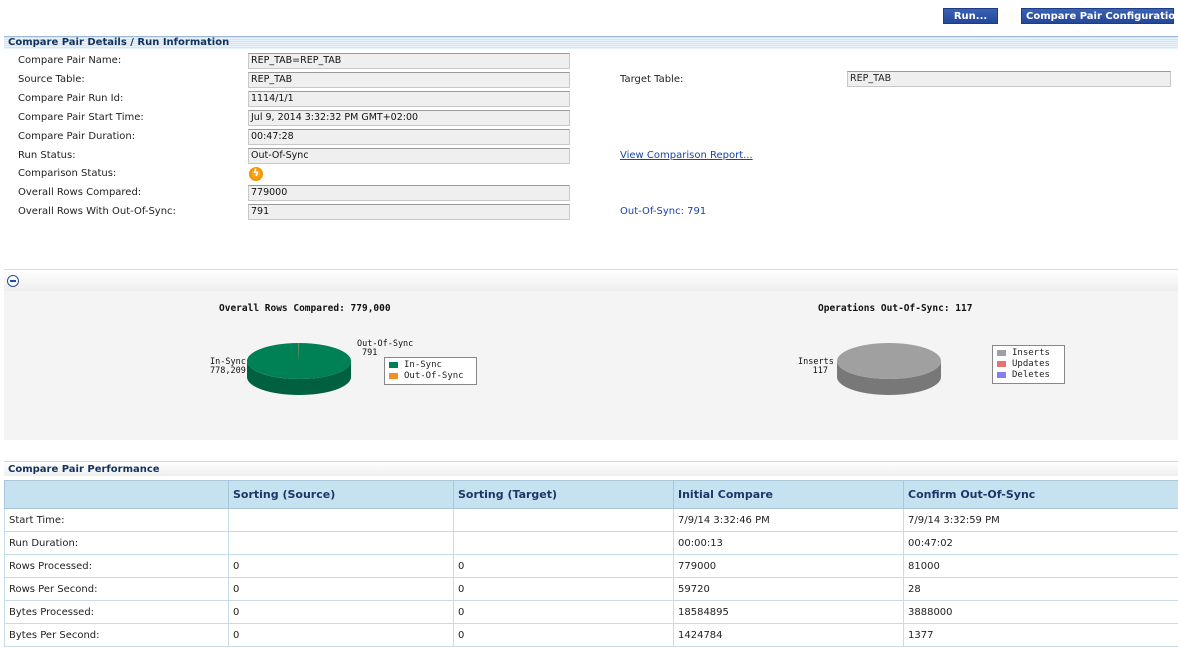 This screenshot has width=1178, height=647. What do you see at coordinates (788, 543) in the screenshot?
I see `table-cell: 00:00:13` at bounding box center [788, 543].